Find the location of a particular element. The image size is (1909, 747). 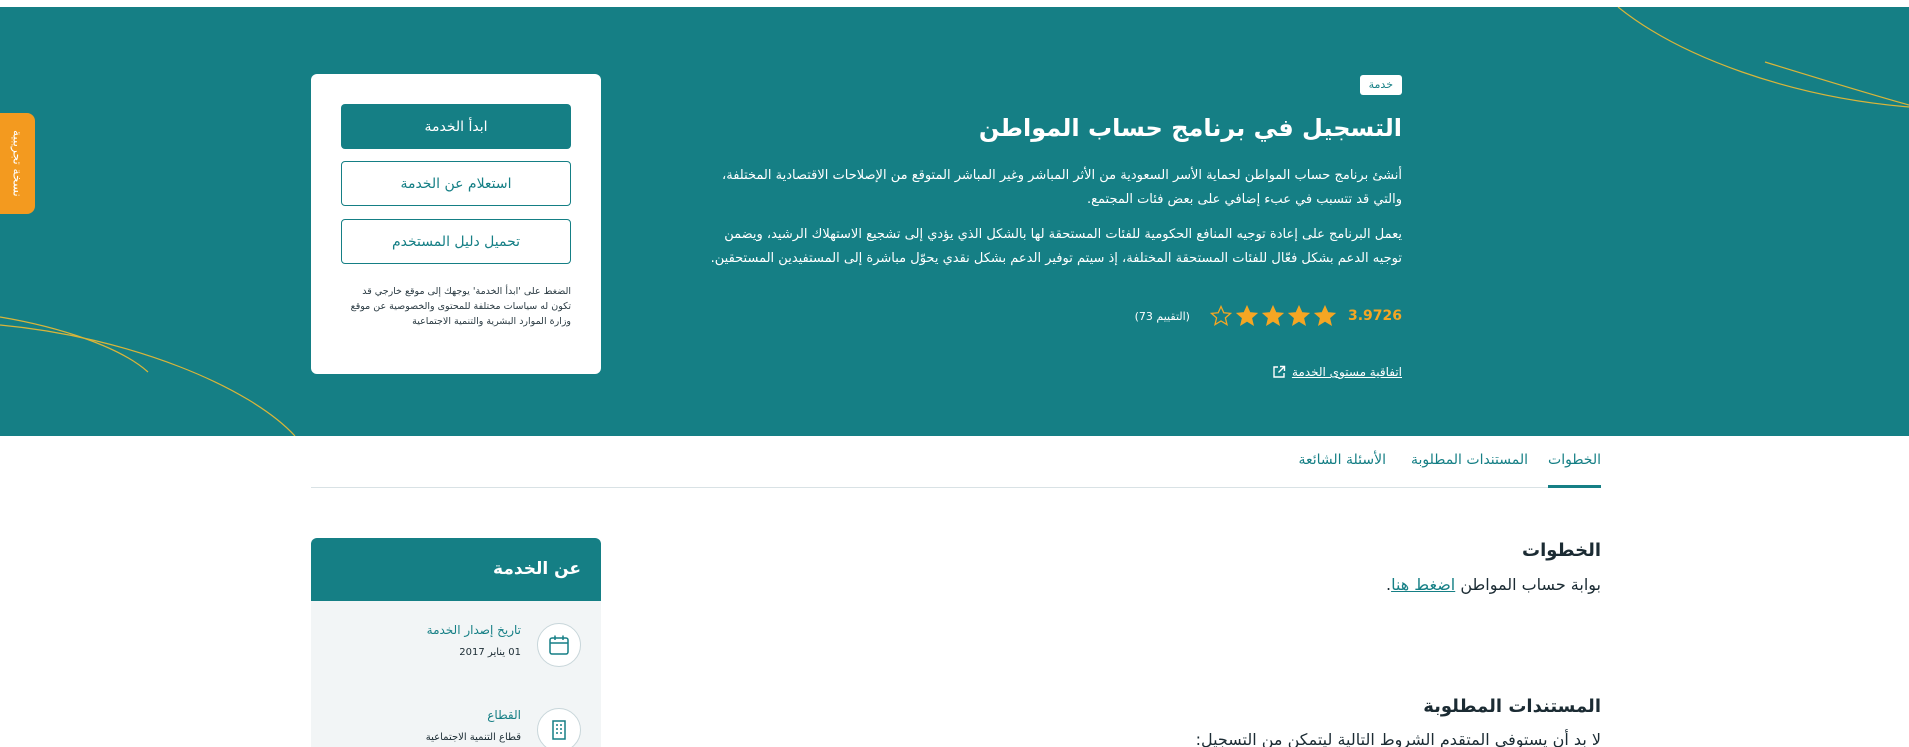

service-rating: 3.9726 (التقييم 73) is located at coordinates (1268, 316).